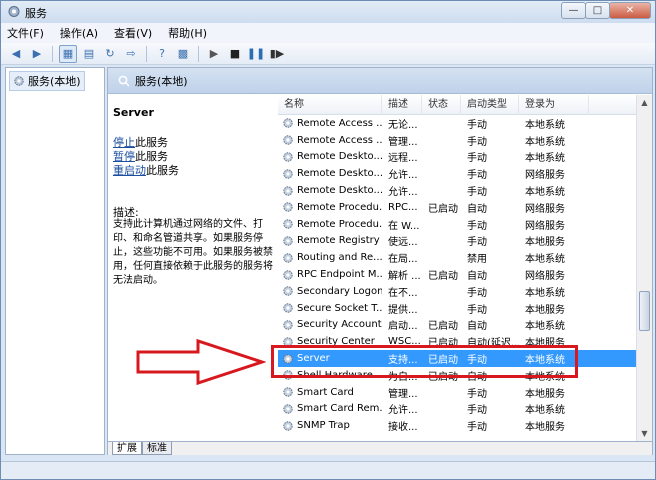 The width and height of the screenshot is (656, 480). What do you see at coordinates (457, 241) in the screenshot?
I see `table-row: Remote Registry 使远... 手动 本地服务` at bounding box center [457, 241].